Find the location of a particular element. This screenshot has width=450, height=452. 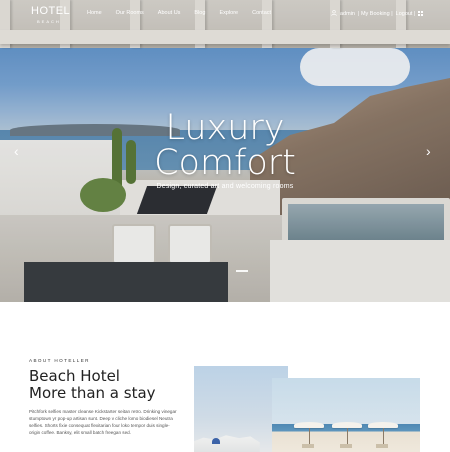

user-nav: admin | My Booking | Logout | is located at coordinates (377, 14).